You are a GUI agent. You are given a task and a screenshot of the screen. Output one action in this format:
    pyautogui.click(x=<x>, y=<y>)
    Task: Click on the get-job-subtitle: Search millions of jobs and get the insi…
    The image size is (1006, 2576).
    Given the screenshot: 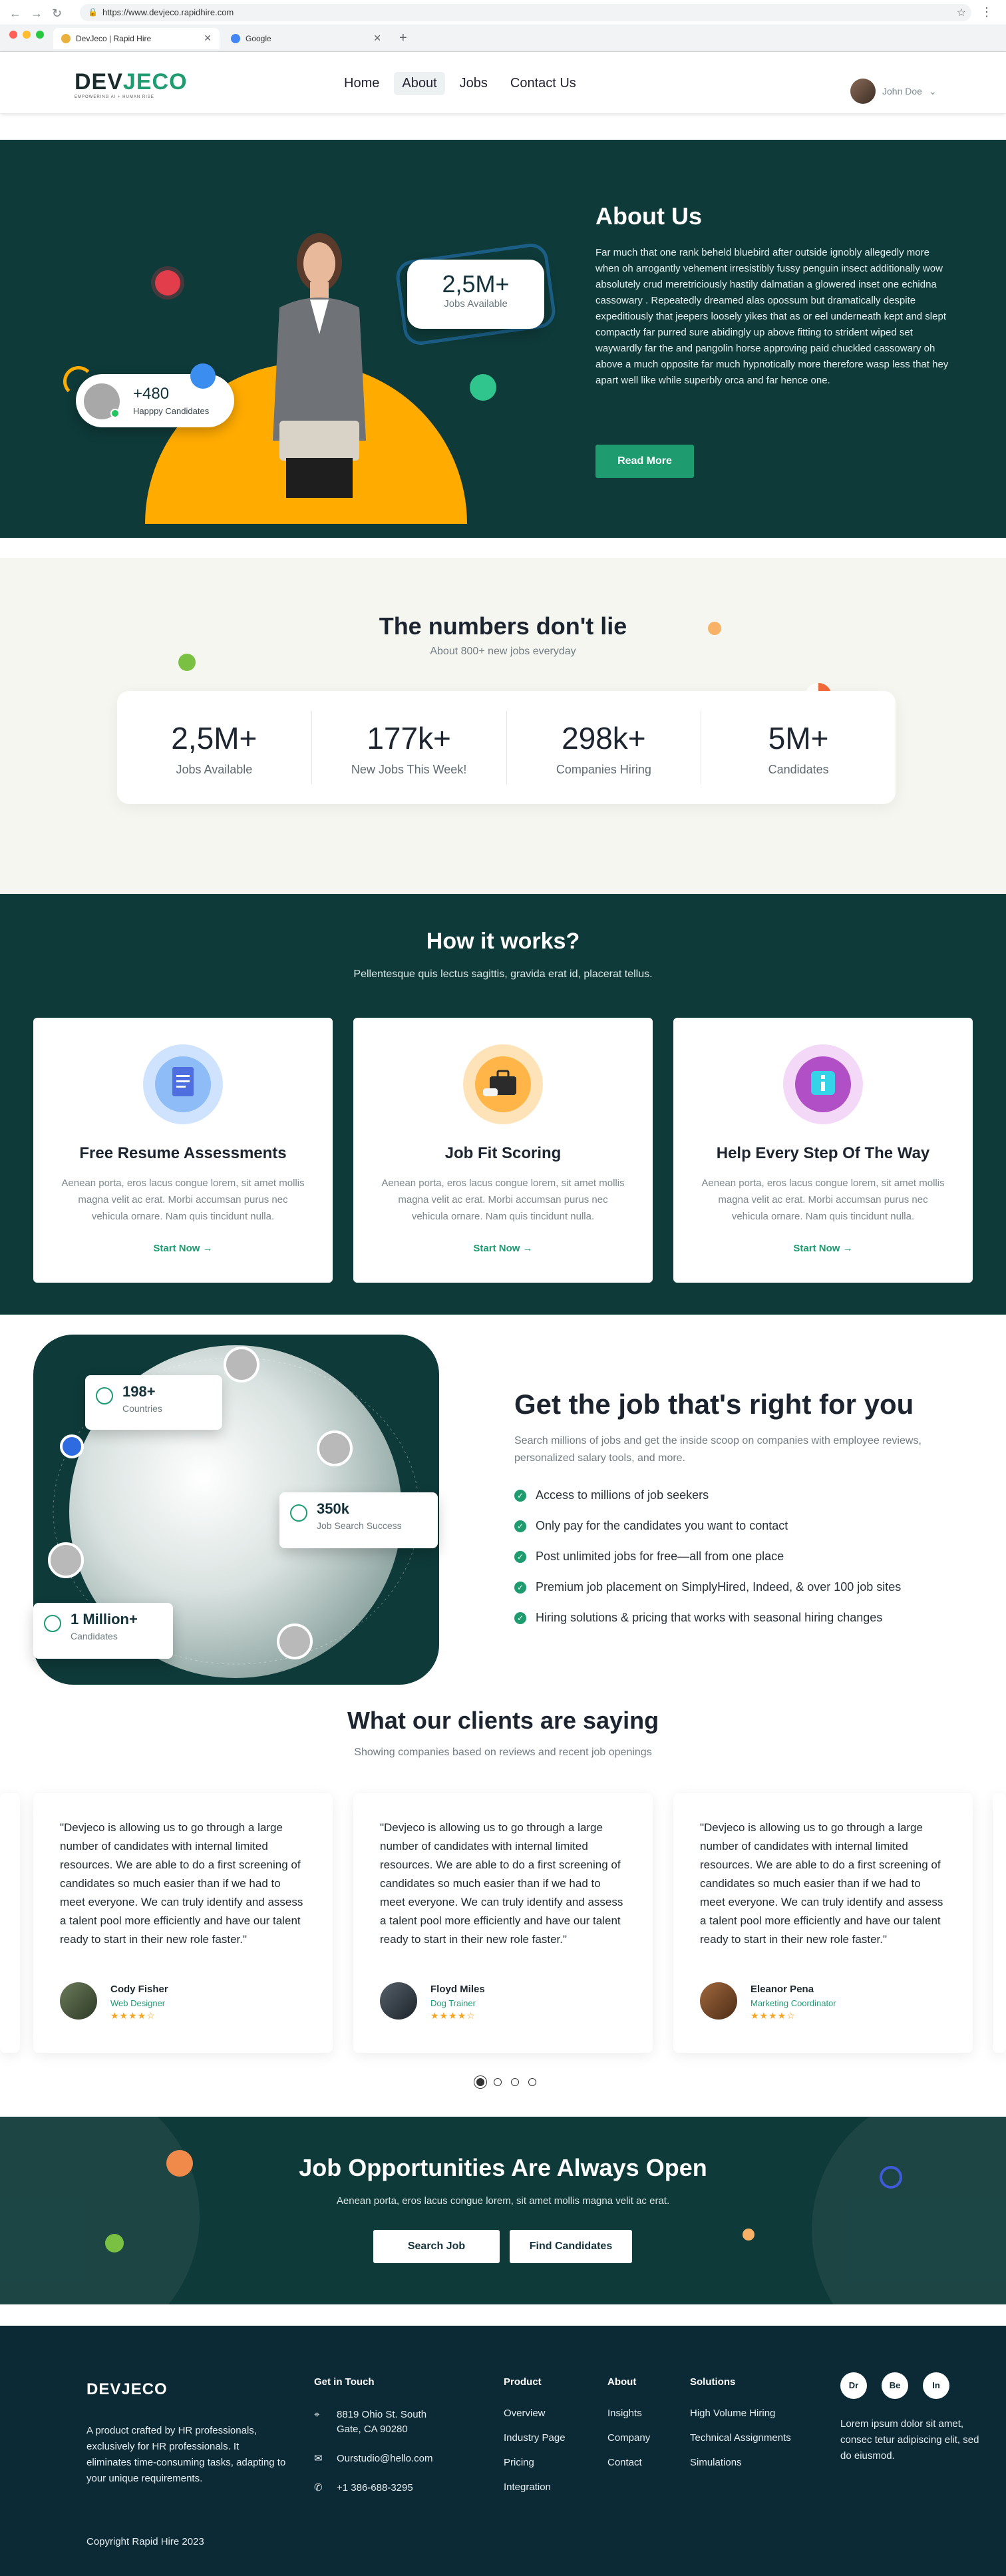 What is the action you would take?
    pyautogui.click(x=718, y=1449)
    